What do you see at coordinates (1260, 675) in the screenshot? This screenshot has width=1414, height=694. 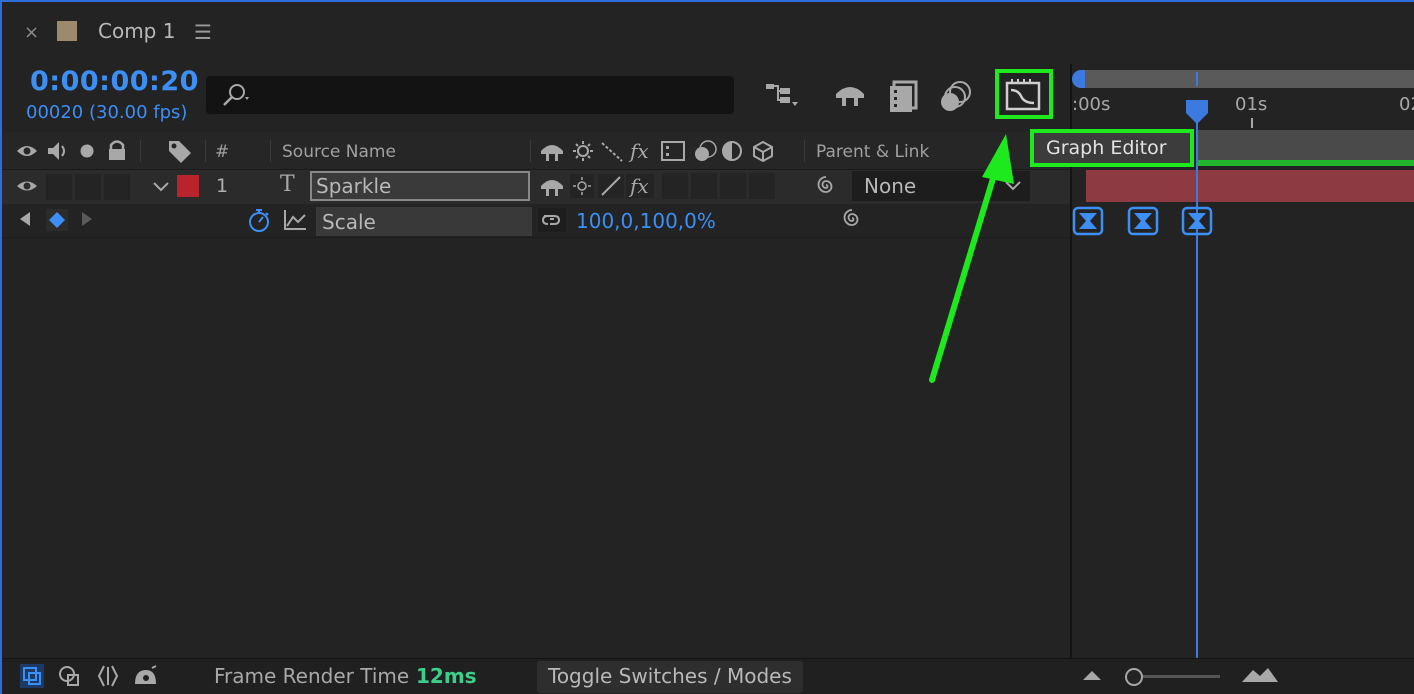 I see `zoom-in-icon` at bounding box center [1260, 675].